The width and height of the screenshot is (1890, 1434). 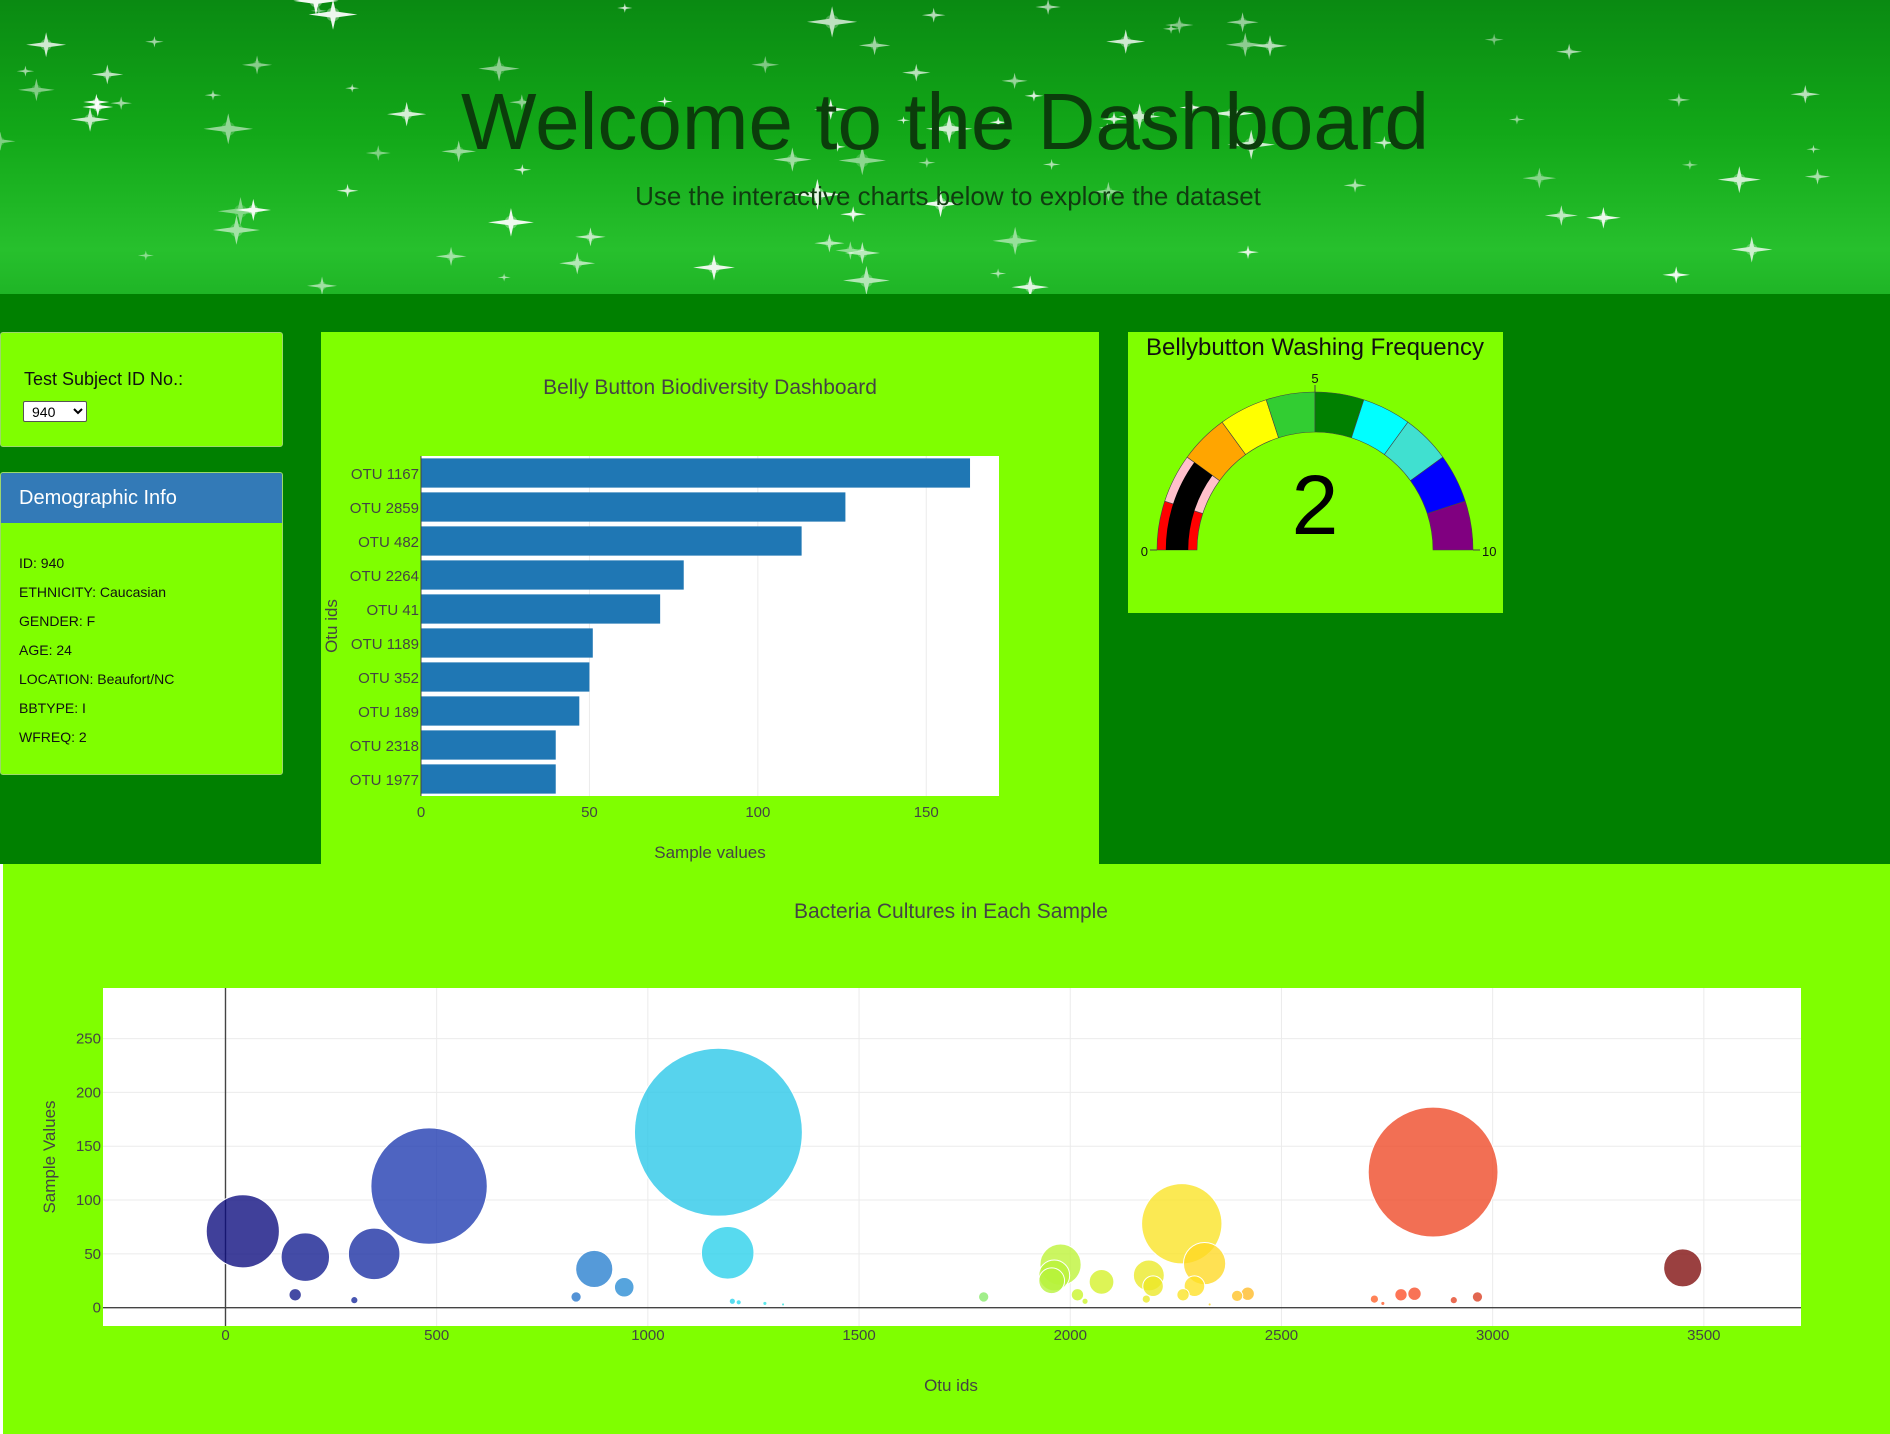 What do you see at coordinates (97, 1308) in the screenshot?
I see `bubble-y-tick-label: 0` at bounding box center [97, 1308].